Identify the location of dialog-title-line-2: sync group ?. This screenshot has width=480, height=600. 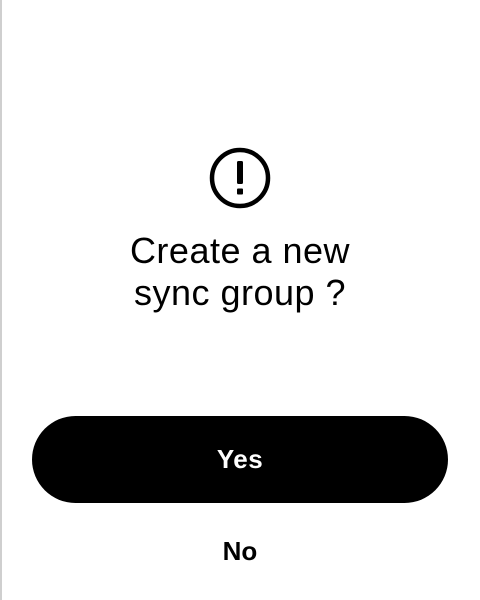
(240, 292).